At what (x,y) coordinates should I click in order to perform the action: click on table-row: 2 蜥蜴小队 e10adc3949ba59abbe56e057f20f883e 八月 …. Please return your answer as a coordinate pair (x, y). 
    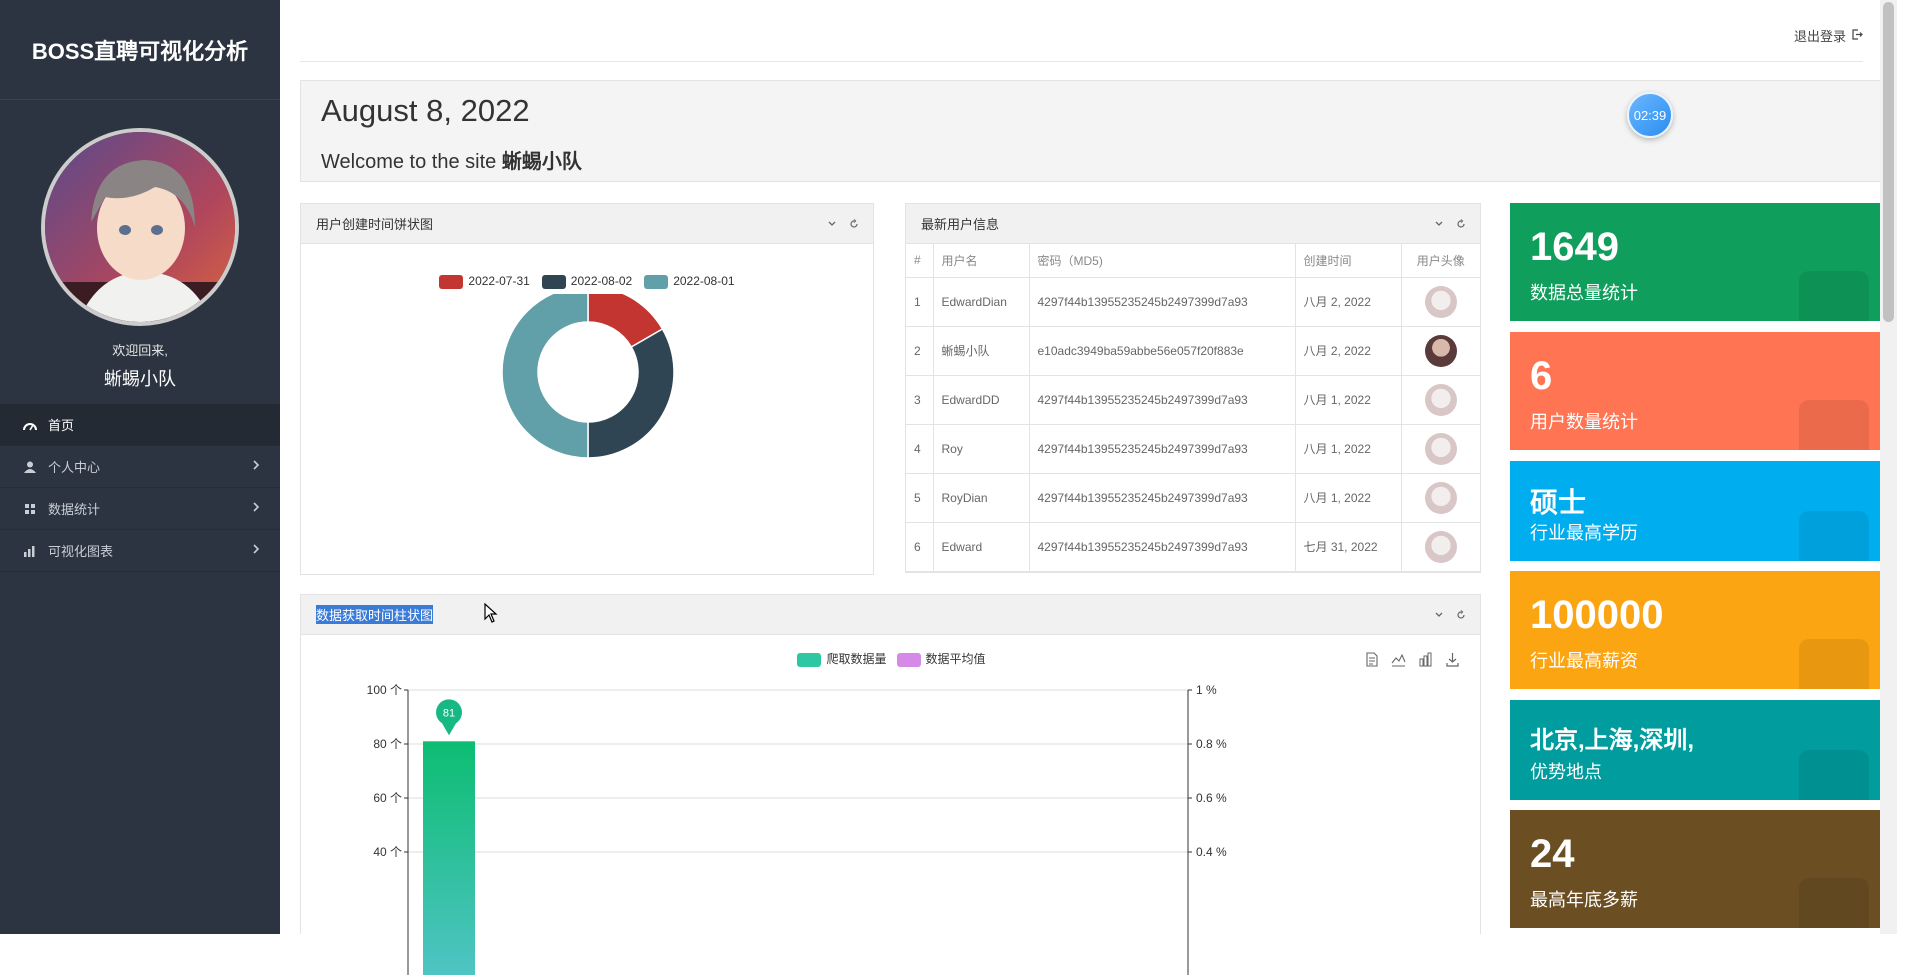
    Looking at the image, I should click on (1193, 351).